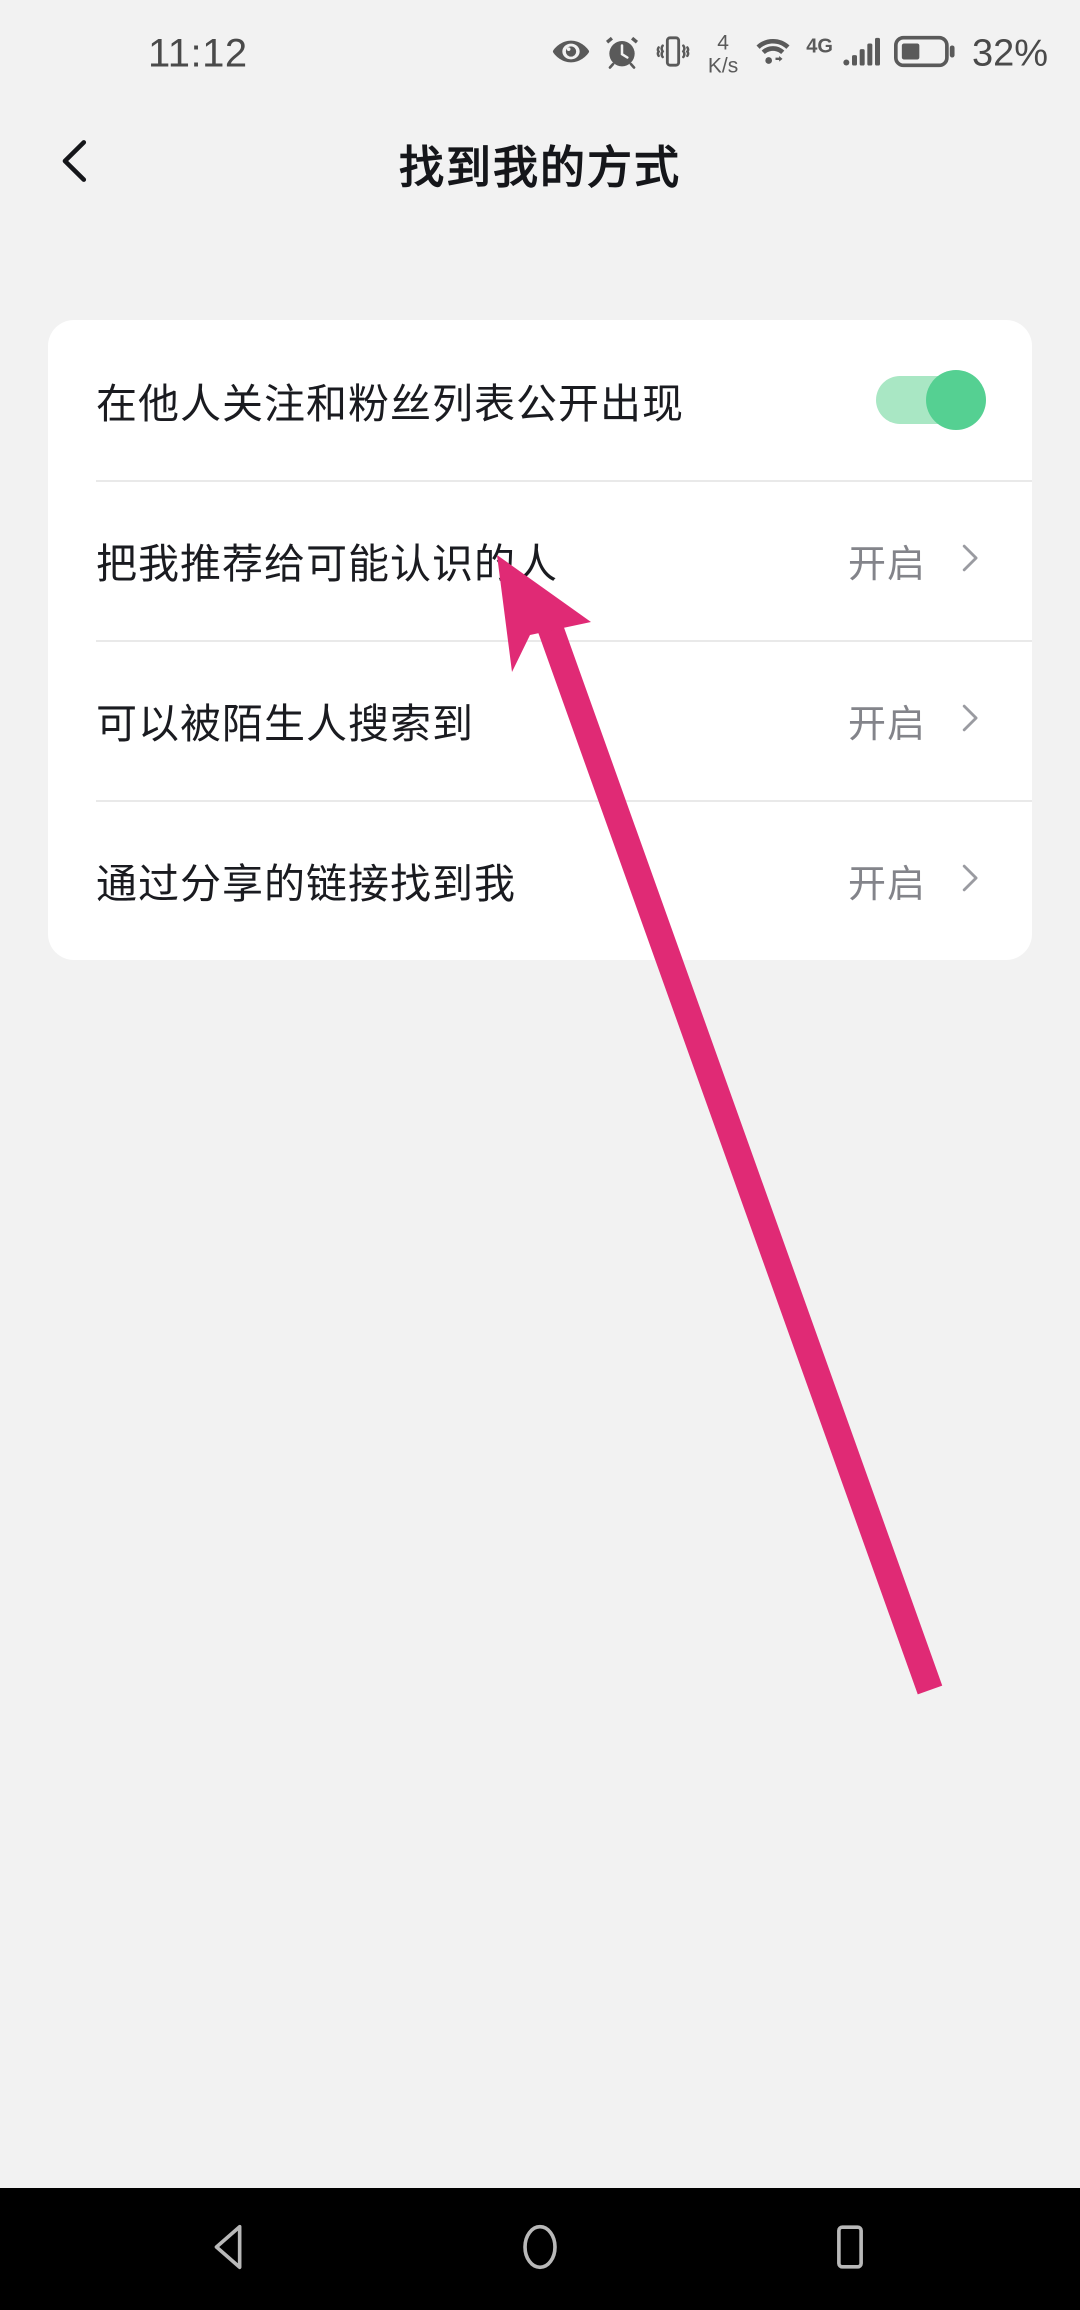 The image size is (1080, 2310). Describe the element at coordinates (862, 54) in the screenshot. I see `signal-bars-icon` at that location.